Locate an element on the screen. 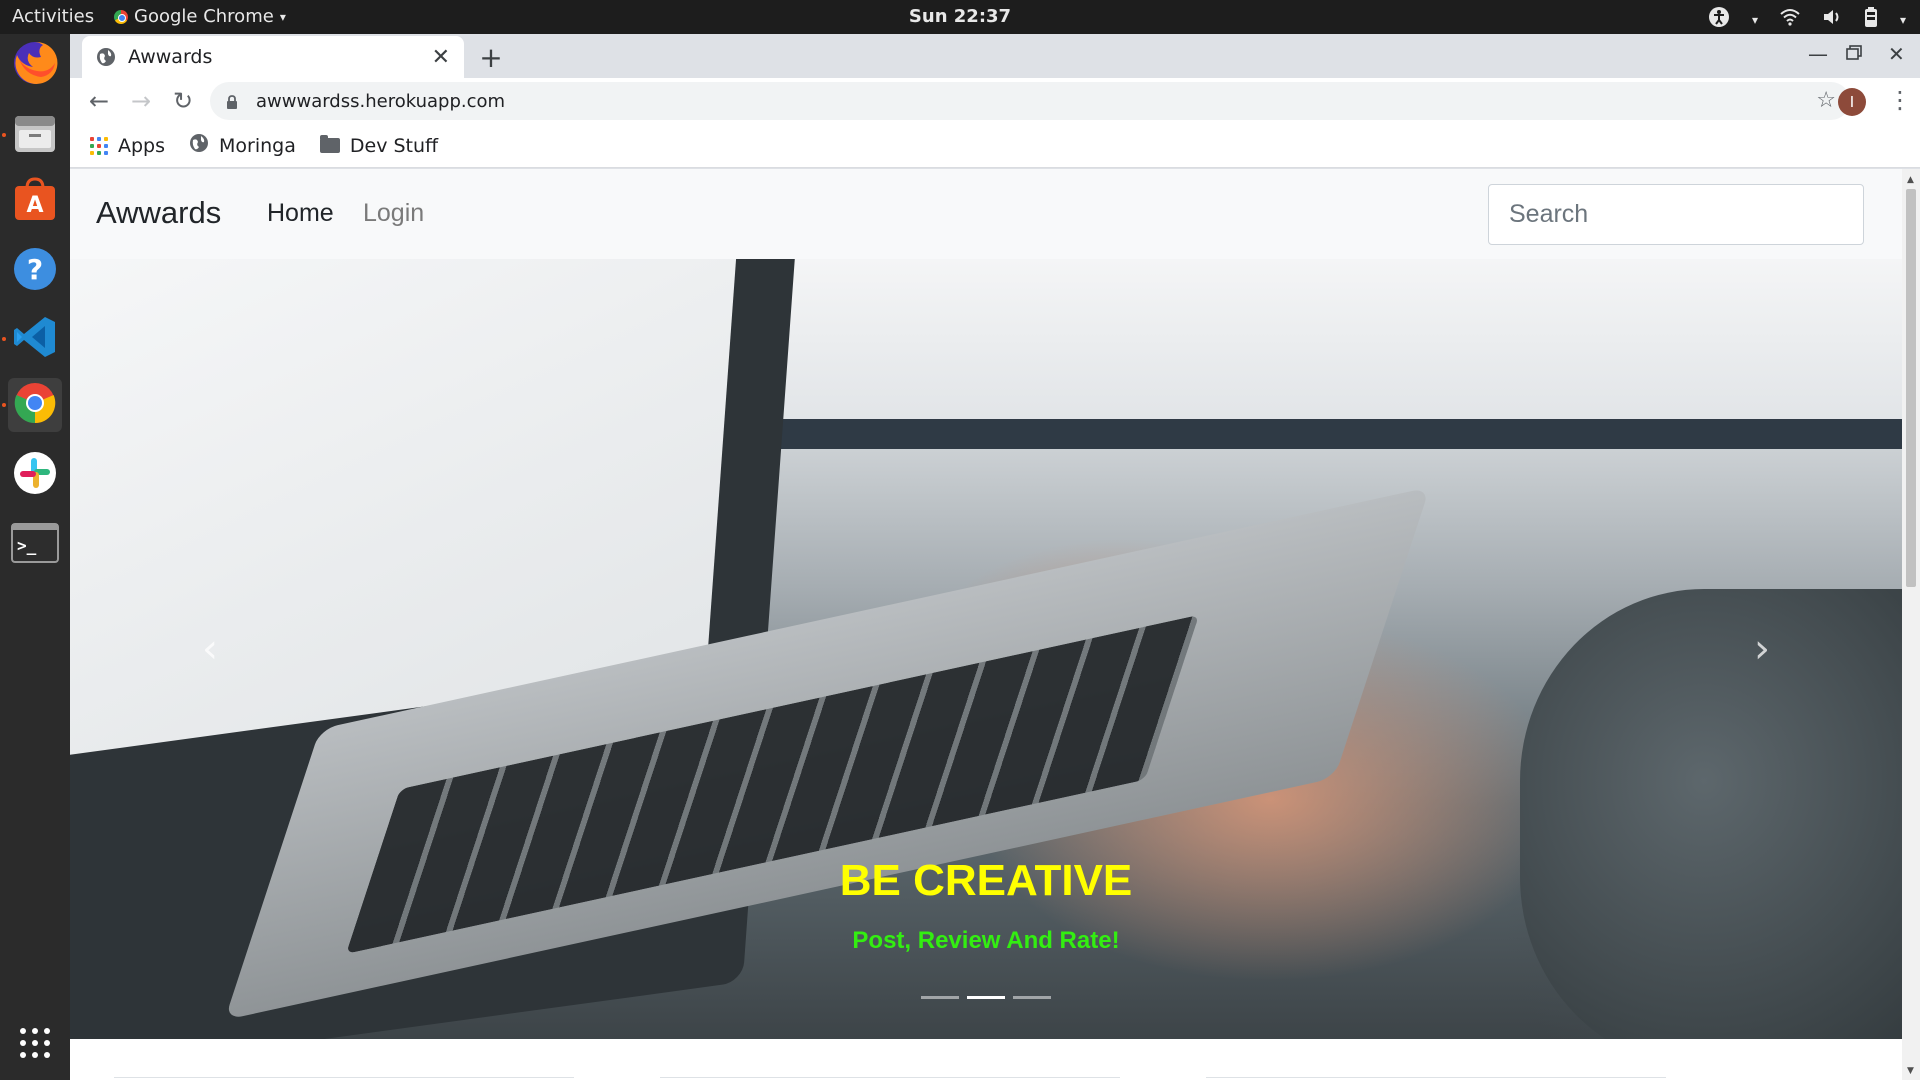 Image resolution: width=1920 pixels, height=1080 pixels. bookmark-moringa: Moringa is located at coordinates (242, 145).